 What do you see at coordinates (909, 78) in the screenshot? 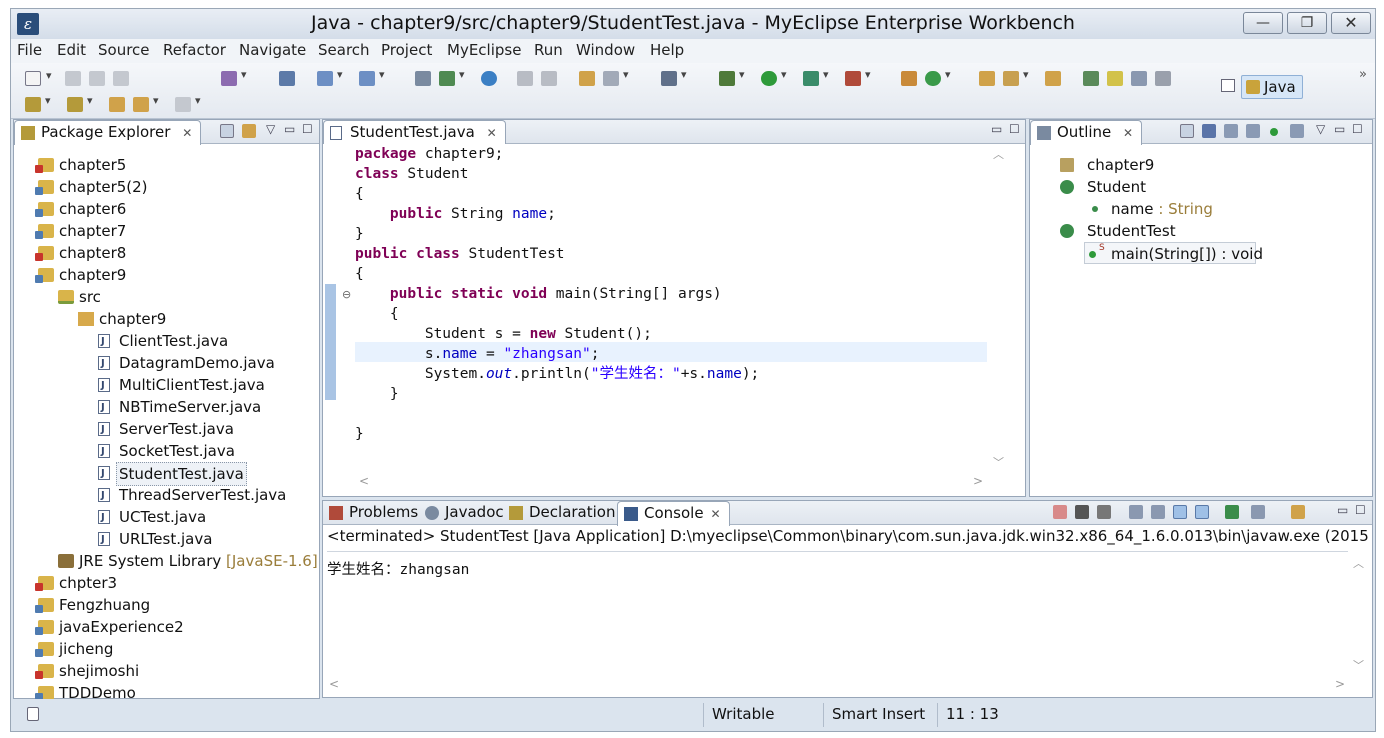
I see `new-package-icon` at bounding box center [909, 78].